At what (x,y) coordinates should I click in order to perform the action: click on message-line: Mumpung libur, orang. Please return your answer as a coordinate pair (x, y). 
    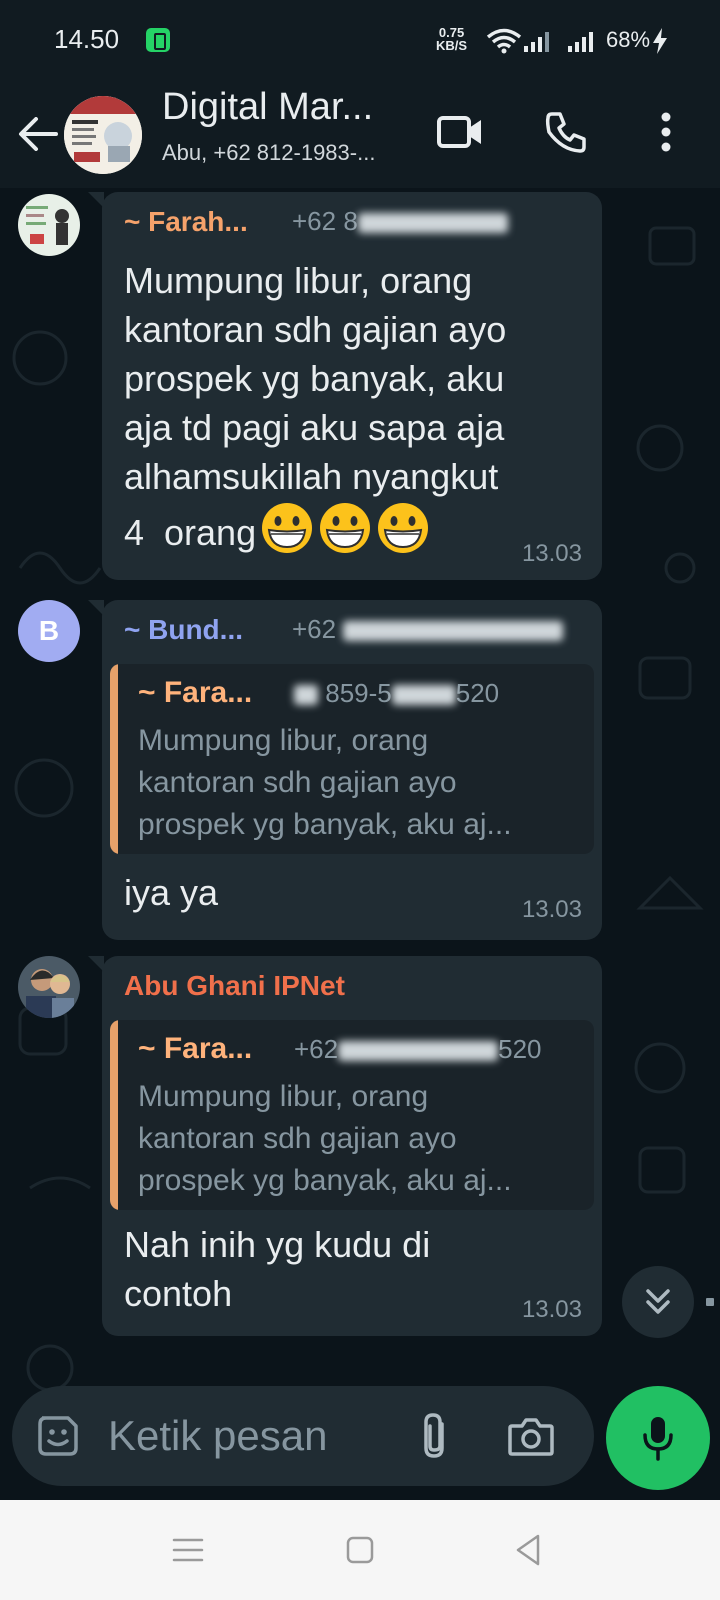
    Looking at the image, I should click on (298, 280).